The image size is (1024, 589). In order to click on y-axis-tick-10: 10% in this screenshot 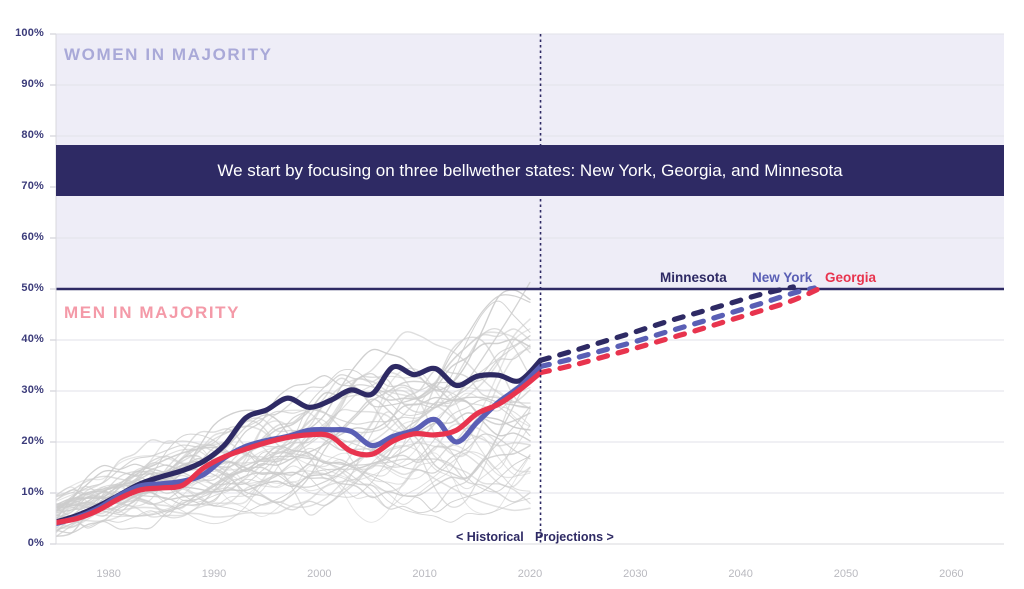, I will do `click(32, 492)`.